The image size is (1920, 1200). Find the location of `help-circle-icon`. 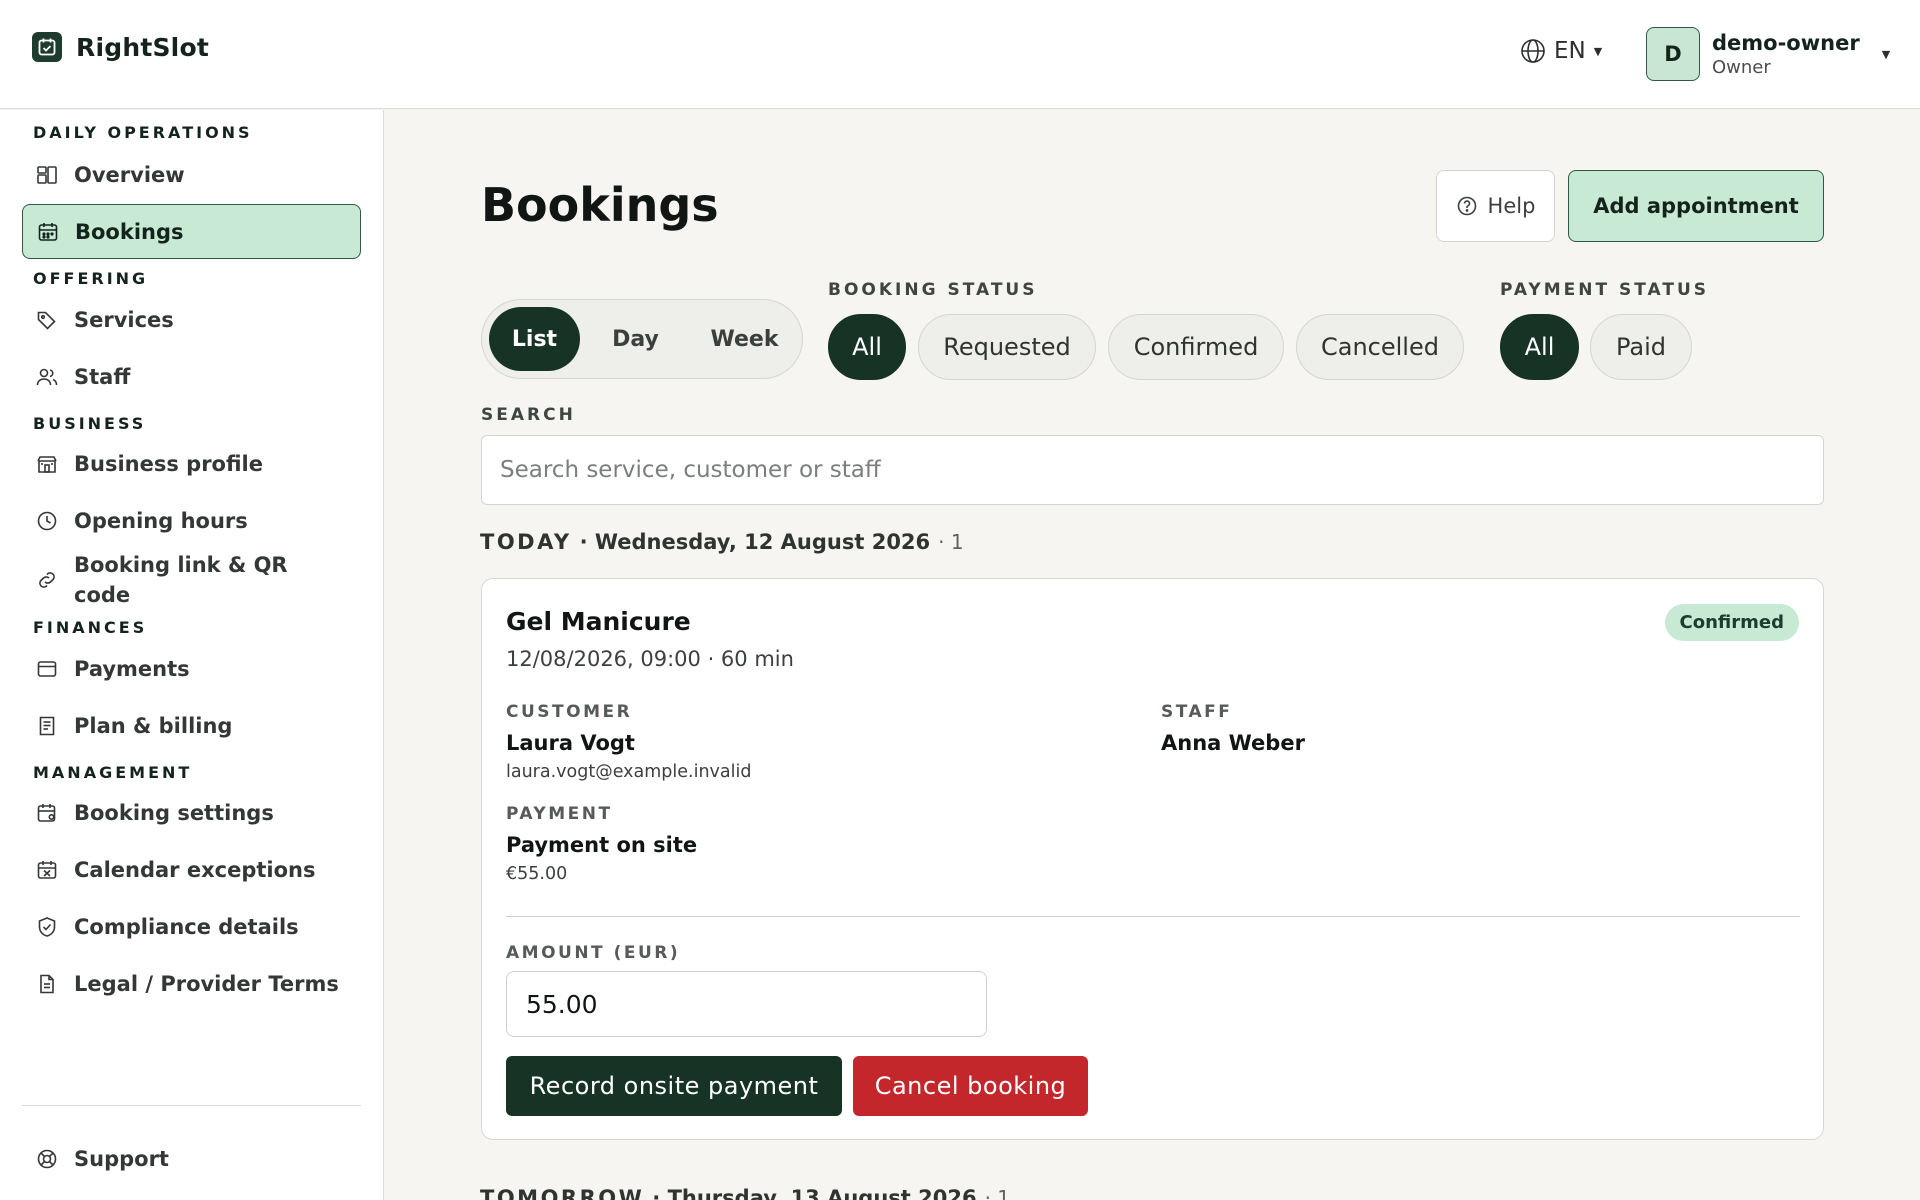

help-circle-icon is located at coordinates (1466, 206).